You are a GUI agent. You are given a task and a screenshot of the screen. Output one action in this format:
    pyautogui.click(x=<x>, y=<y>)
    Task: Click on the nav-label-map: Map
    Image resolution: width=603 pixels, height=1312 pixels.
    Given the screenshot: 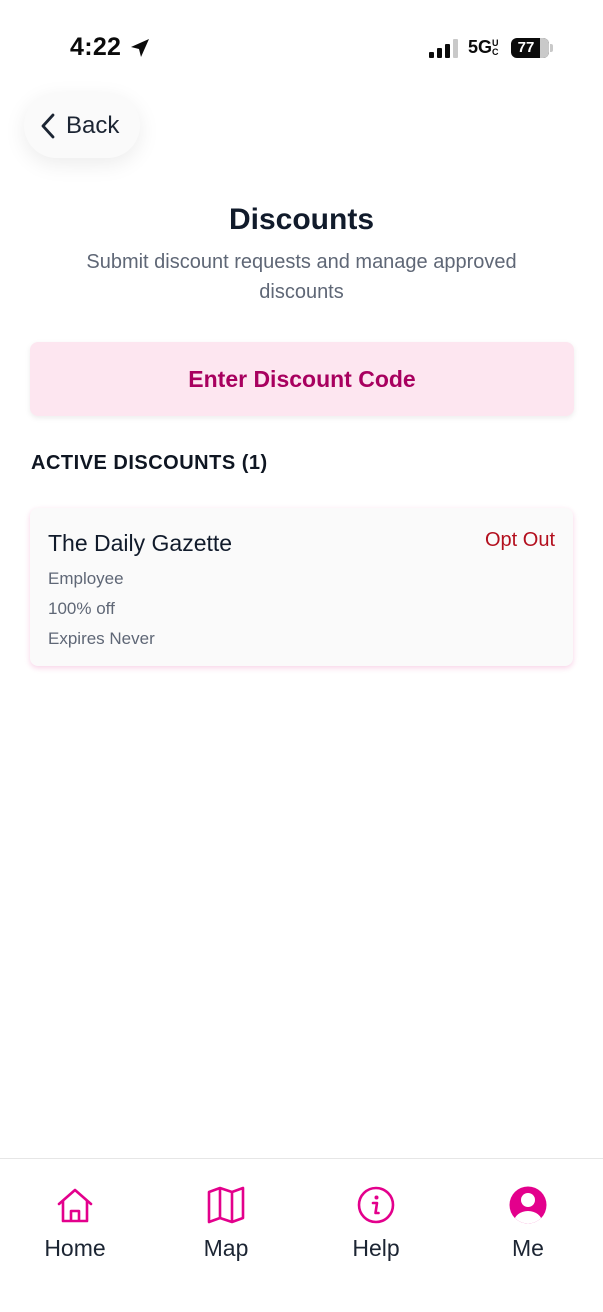 What is the action you would take?
    pyautogui.click(x=226, y=1248)
    